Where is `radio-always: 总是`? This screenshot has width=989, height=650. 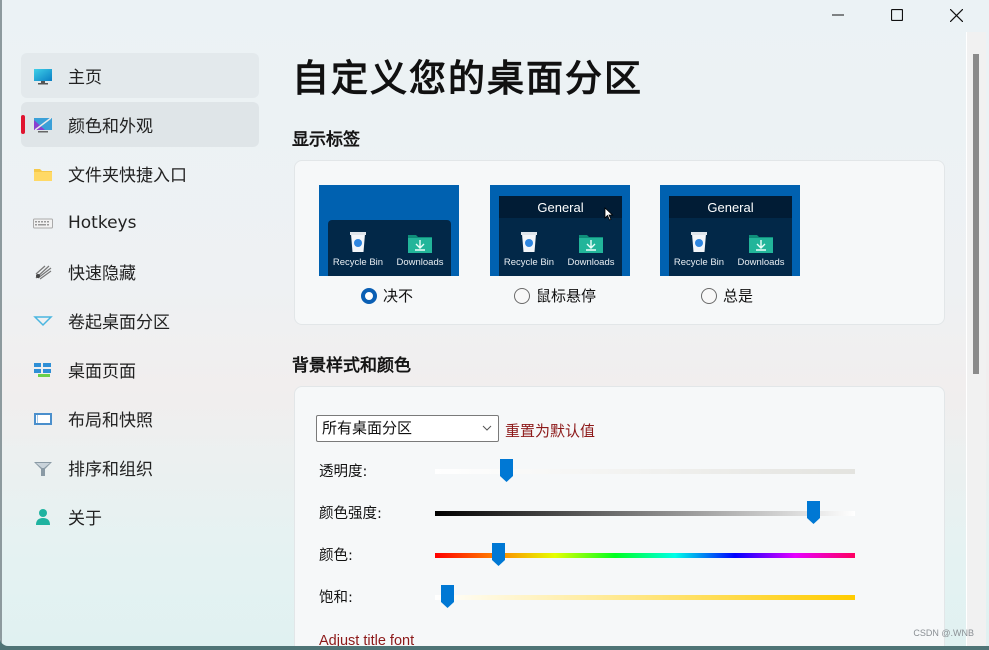 radio-always: 总是 is located at coordinates (727, 295).